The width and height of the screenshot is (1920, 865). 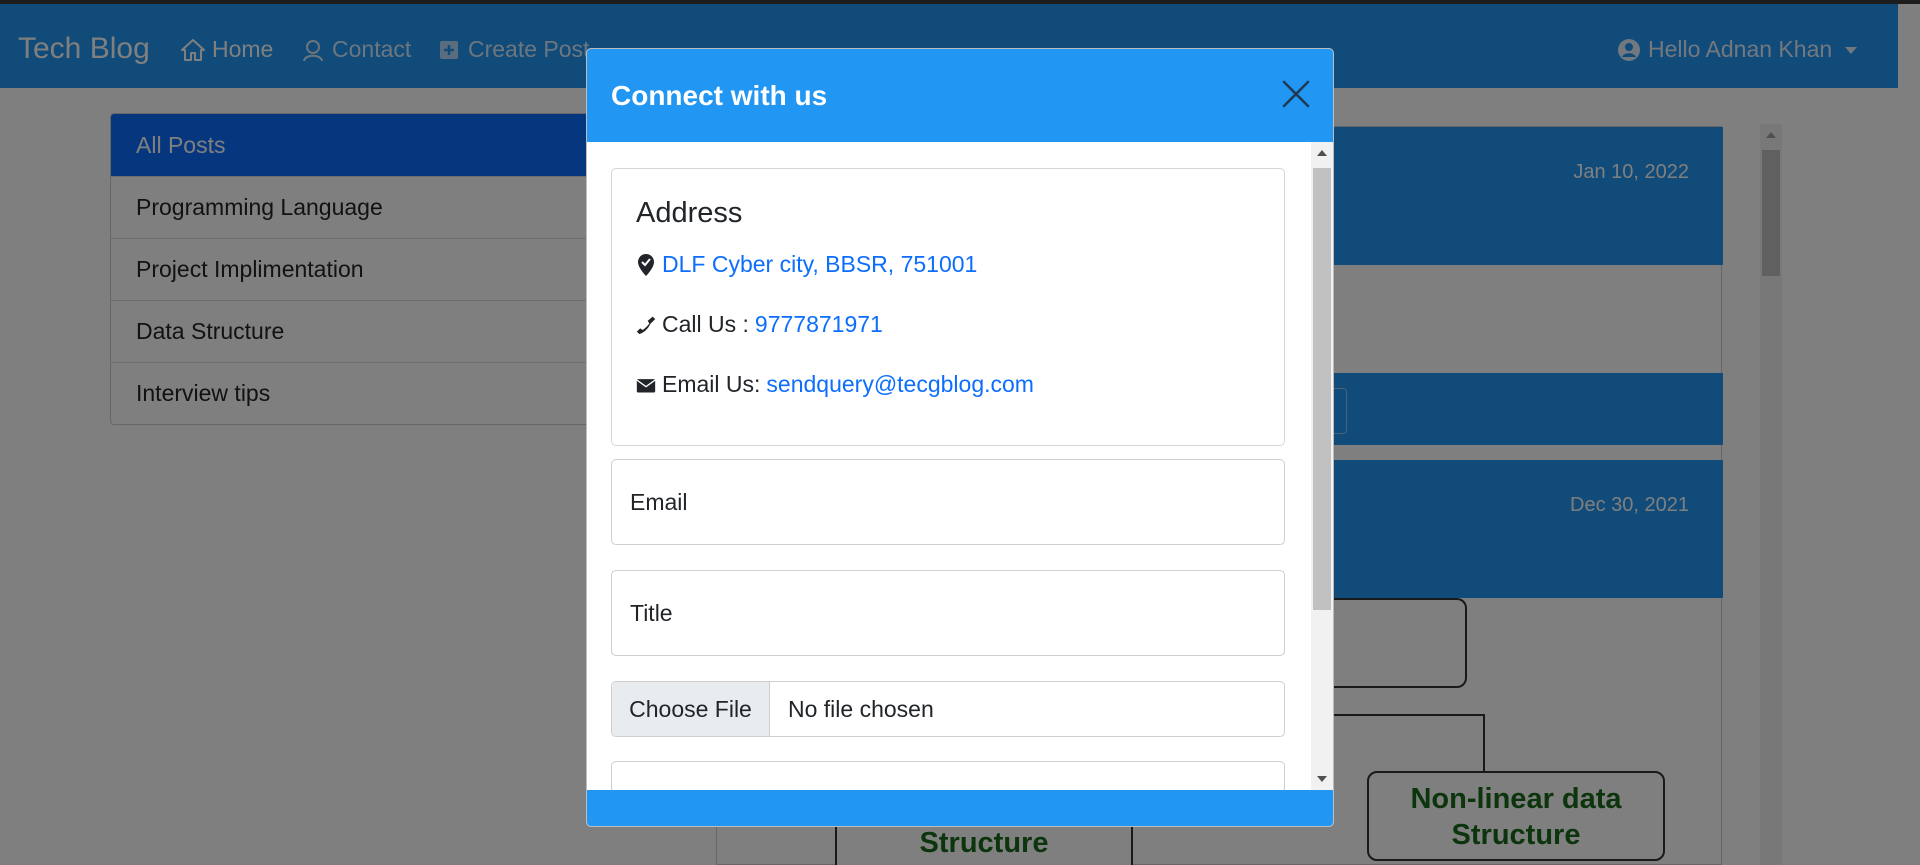 What do you see at coordinates (691, 709) in the screenshot?
I see `choose-file-button: Choose File` at bounding box center [691, 709].